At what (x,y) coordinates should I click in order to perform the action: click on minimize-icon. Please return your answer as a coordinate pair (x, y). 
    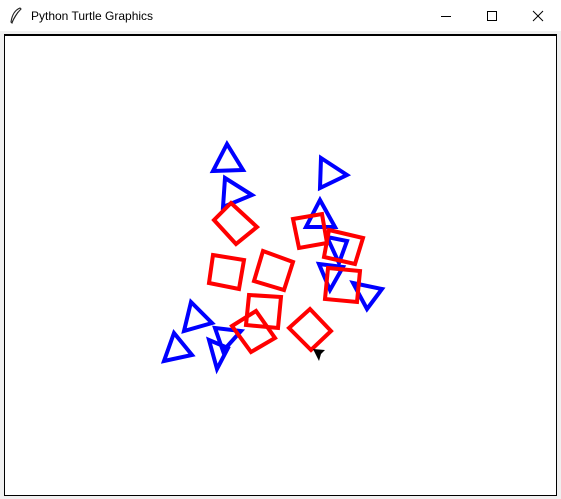
    Looking at the image, I should click on (446, 16).